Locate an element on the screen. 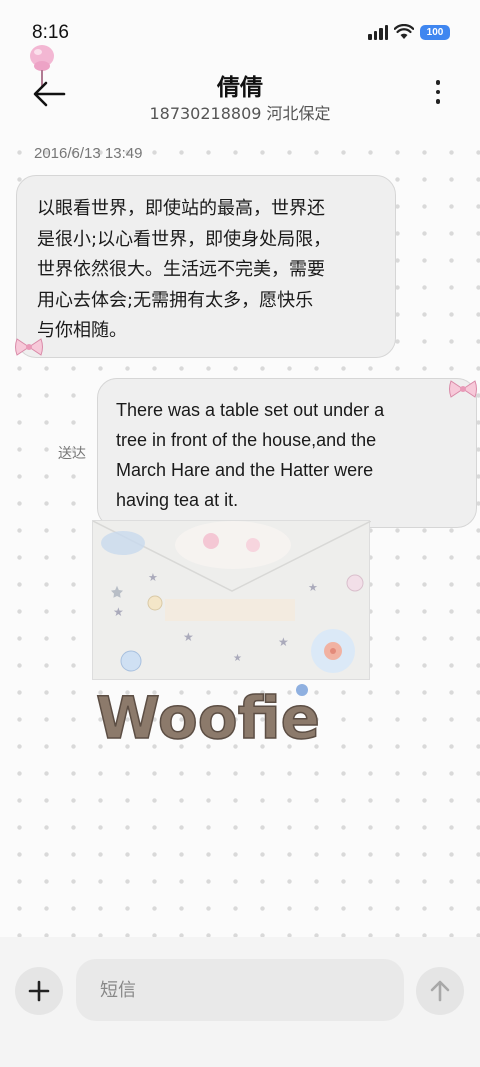  message-input-bar is located at coordinates (240, 1002).